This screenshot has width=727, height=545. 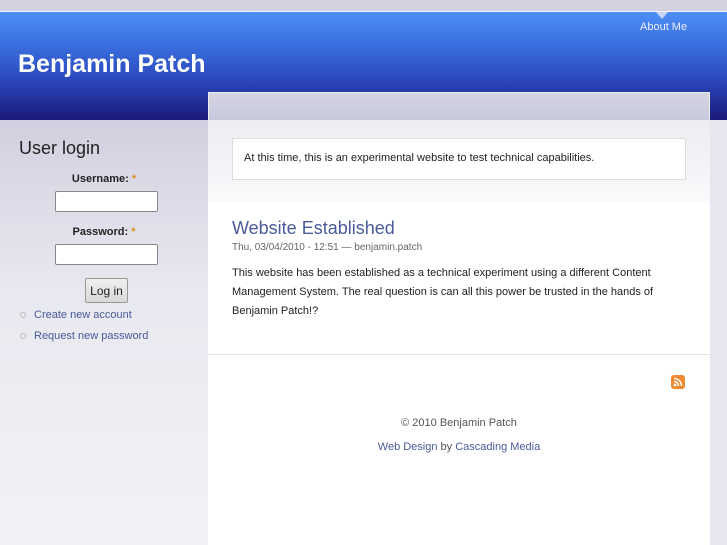 What do you see at coordinates (91, 336) in the screenshot?
I see `request-password-link: Request new password` at bounding box center [91, 336].